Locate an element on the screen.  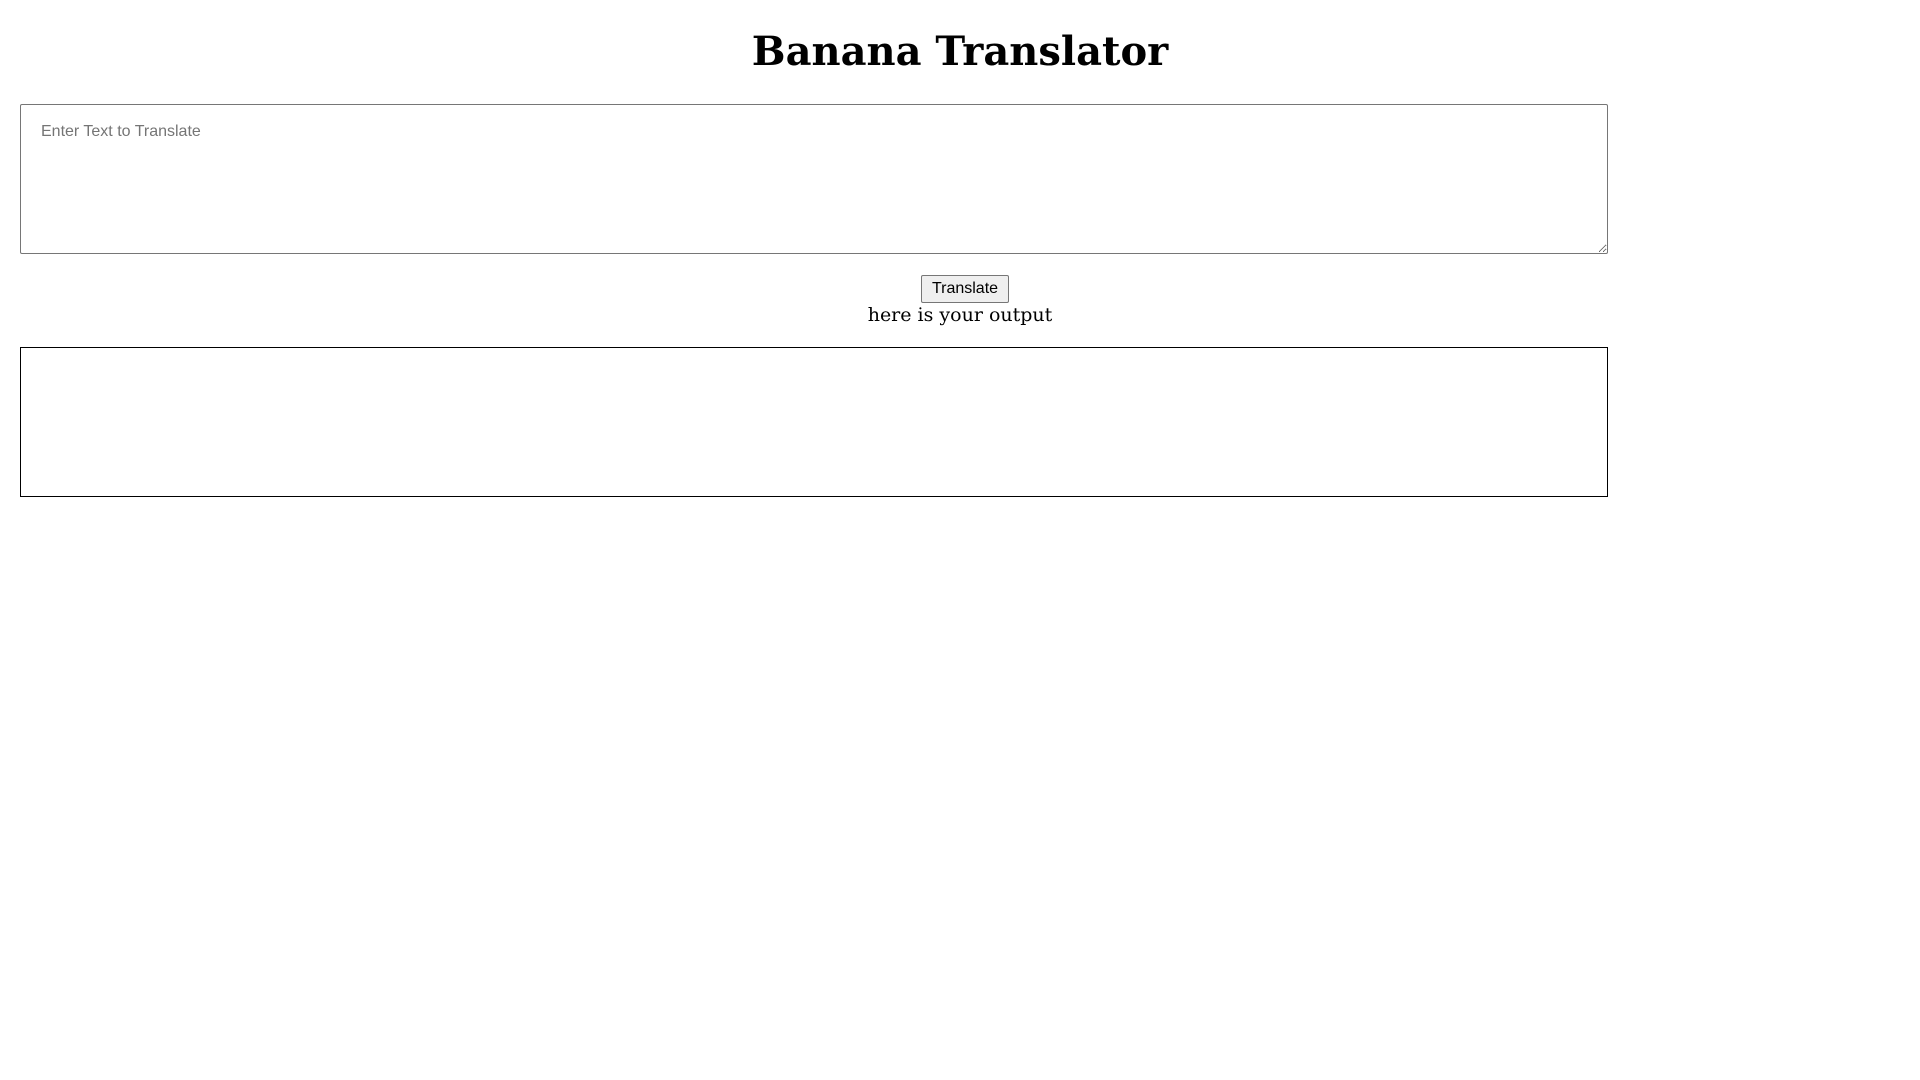
page-title: Banana Translator is located at coordinates (960, 51).